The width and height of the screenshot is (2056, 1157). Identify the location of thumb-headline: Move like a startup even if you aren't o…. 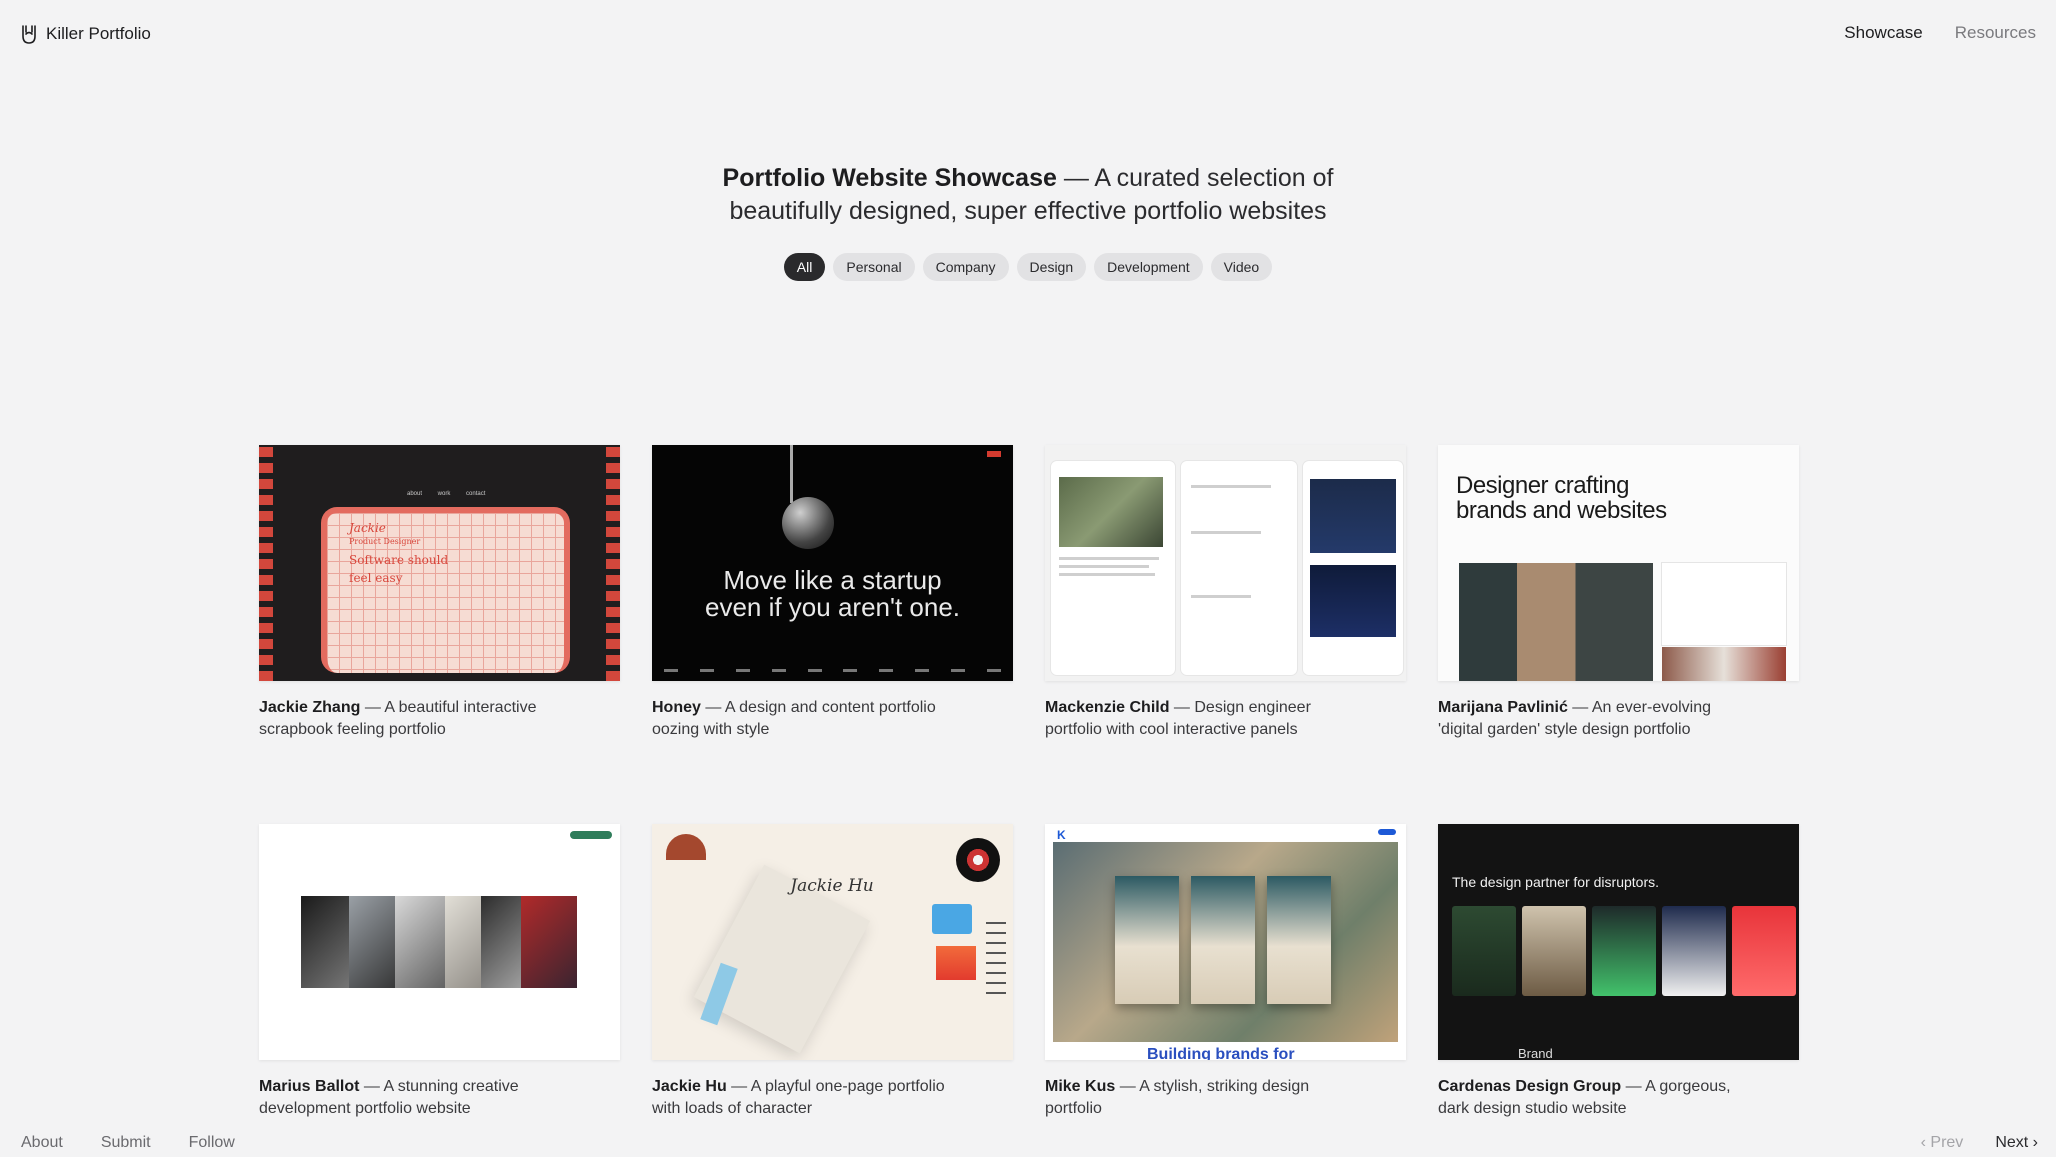
(832, 594).